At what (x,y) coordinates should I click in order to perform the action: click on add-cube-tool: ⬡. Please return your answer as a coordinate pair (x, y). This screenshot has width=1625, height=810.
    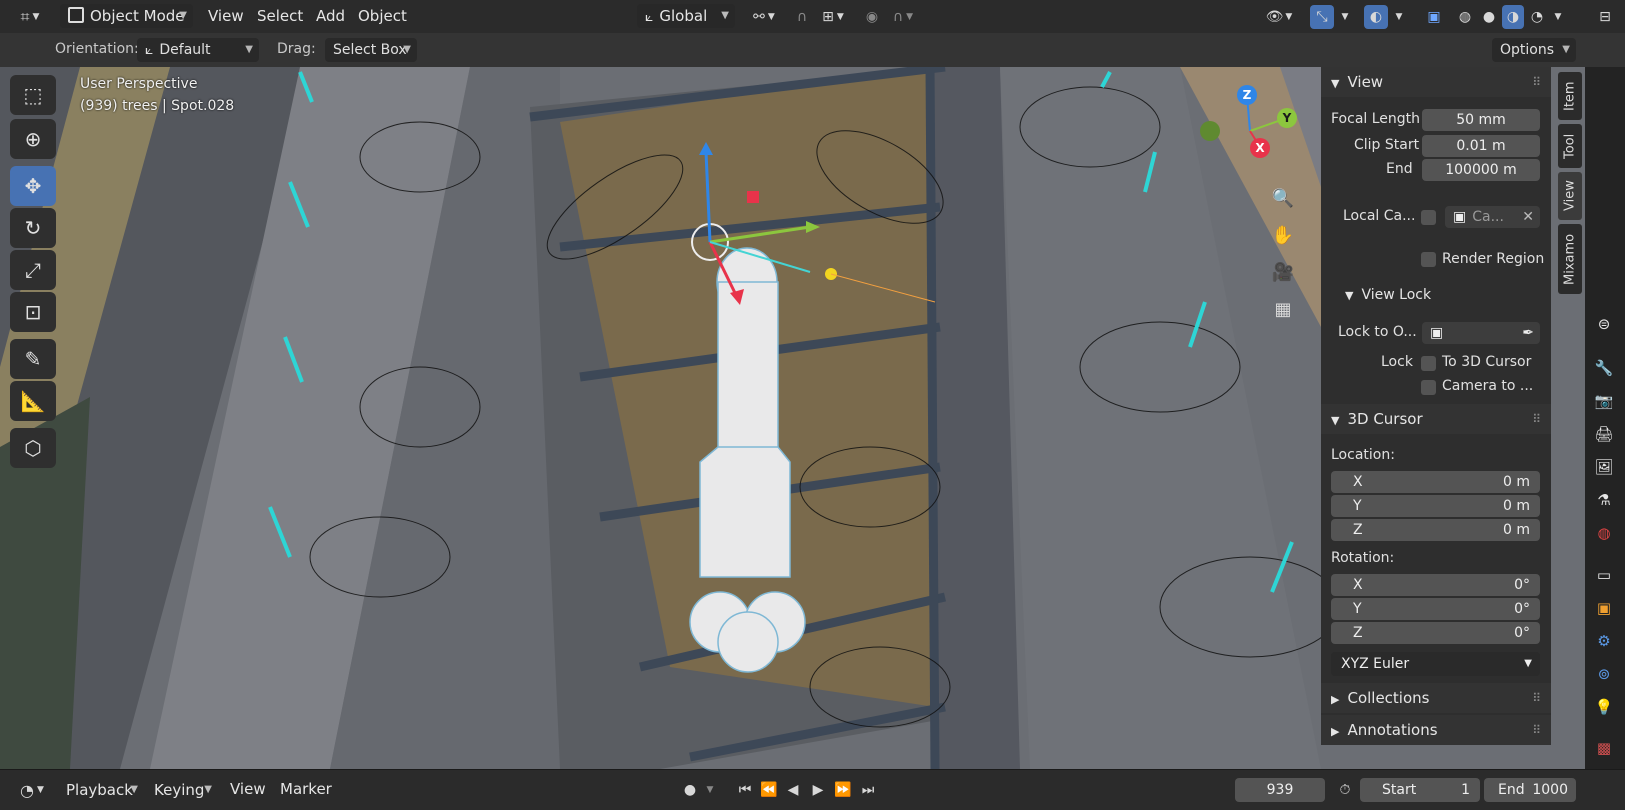
    Looking at the image, I should click on (33, 448).